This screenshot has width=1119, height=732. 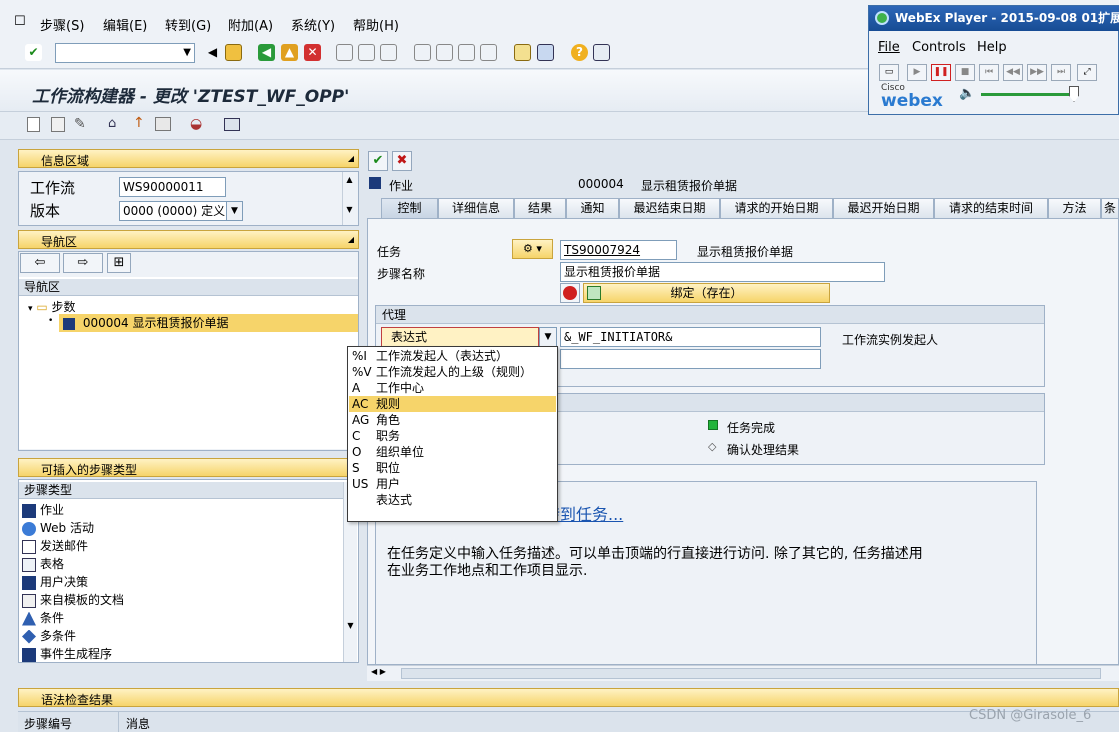 I want to click on step-type-item: 多条件, so click(x=49, y=636).